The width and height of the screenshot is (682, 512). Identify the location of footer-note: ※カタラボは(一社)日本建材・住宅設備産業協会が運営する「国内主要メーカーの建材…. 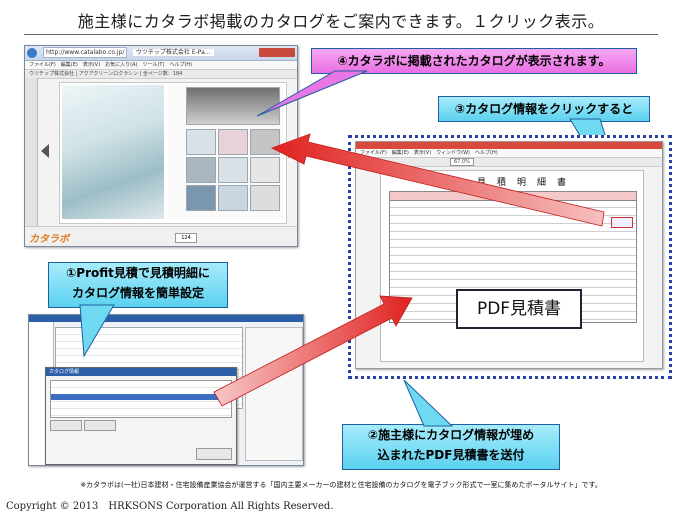
(341, 485).